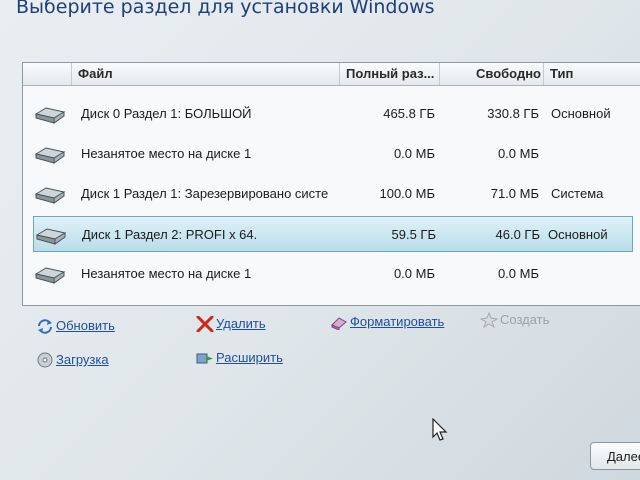 The image size is (640, 480). I want to click on page-title: Выберите раздел для установки Windows, so click(225, 9).